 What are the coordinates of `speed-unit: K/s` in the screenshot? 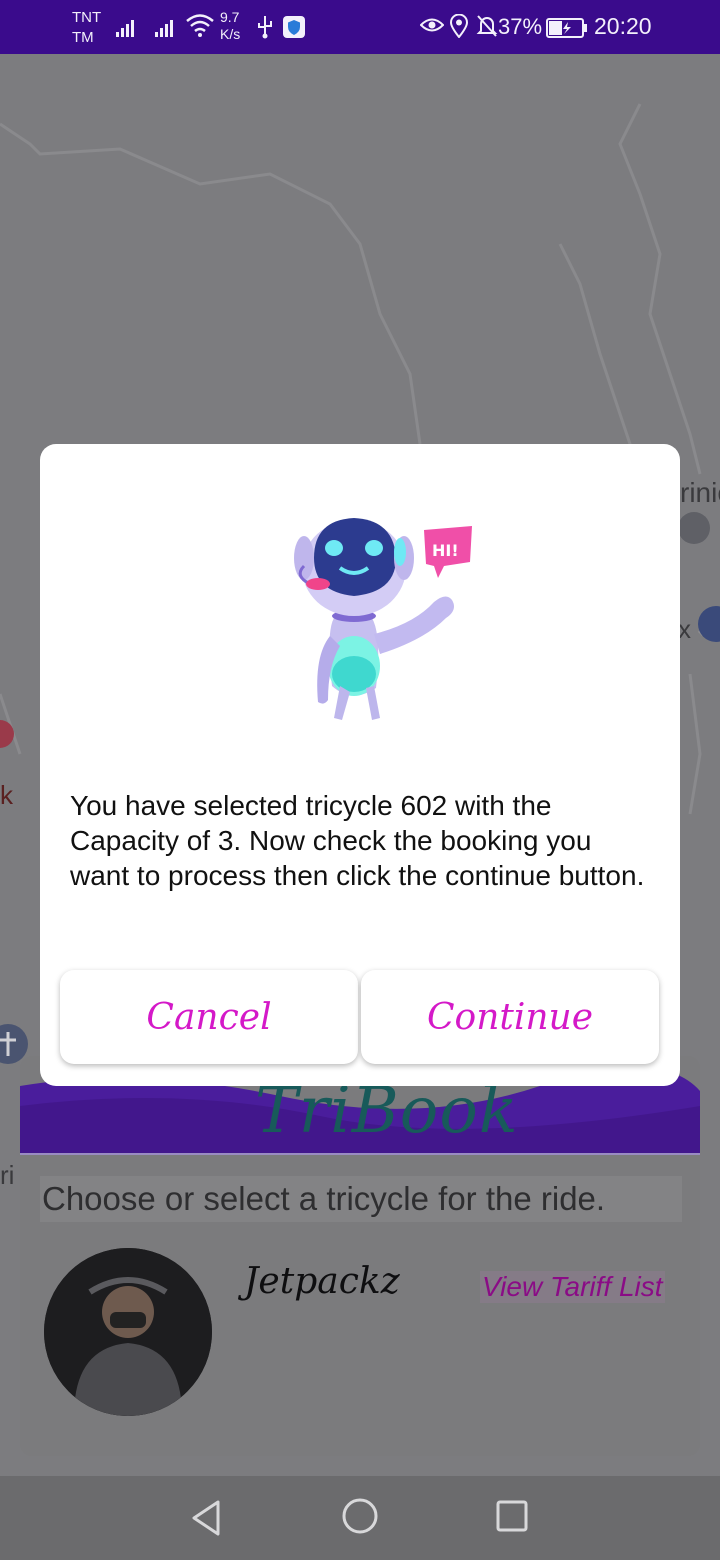 It's located at (230, 34).